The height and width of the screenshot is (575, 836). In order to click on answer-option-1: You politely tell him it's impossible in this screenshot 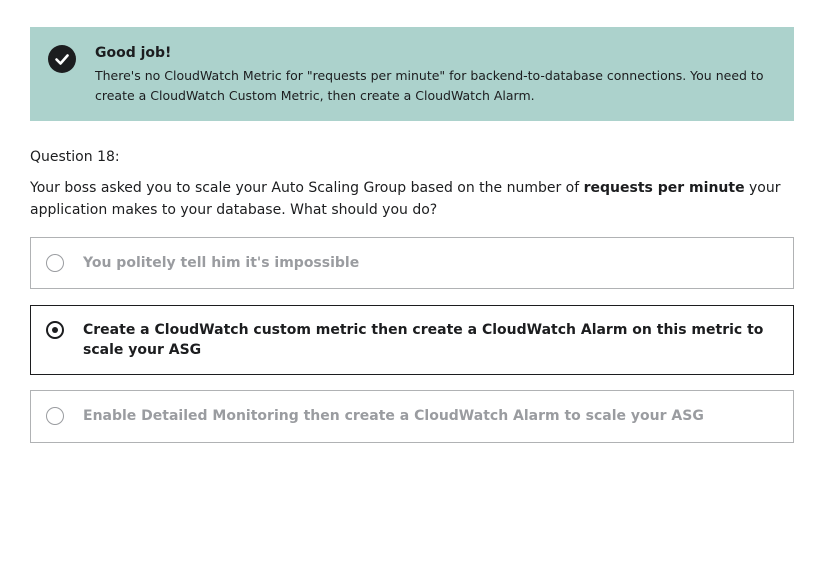, I will do `click(412, 263)`.